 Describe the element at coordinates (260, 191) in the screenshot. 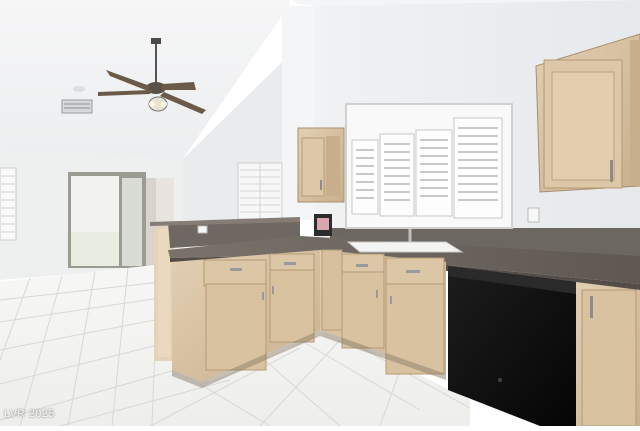

I see `upper-window-shutters` at that location.